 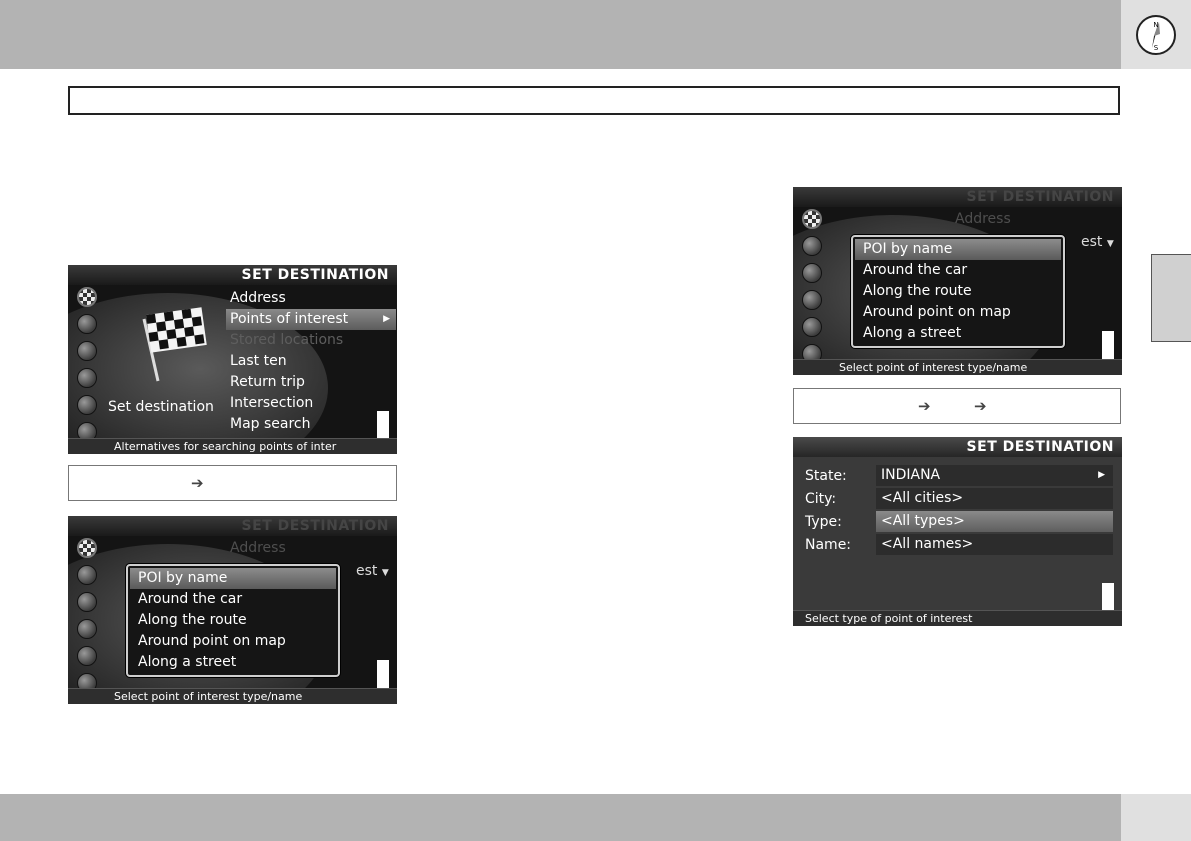 I want to click on menu-item-points-of-interest: Points of interest ▶, so click(x=311, y=319).